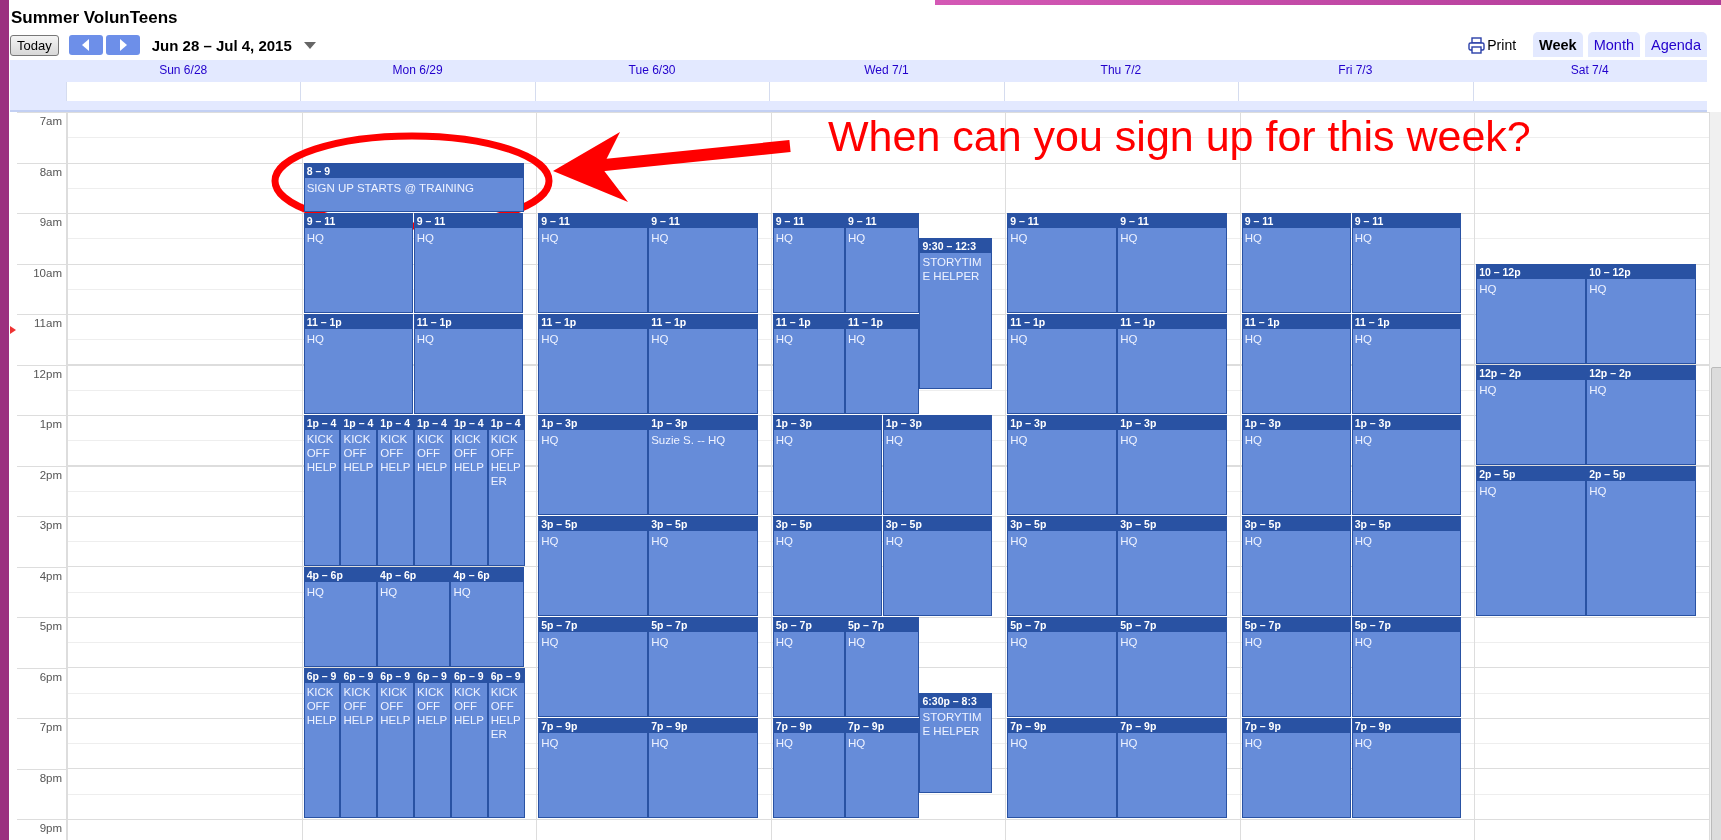  What do you see at coordinates (1613, 44) in the screenshot?
I see `view-tab: Month` at bounding box center [1613, 44].